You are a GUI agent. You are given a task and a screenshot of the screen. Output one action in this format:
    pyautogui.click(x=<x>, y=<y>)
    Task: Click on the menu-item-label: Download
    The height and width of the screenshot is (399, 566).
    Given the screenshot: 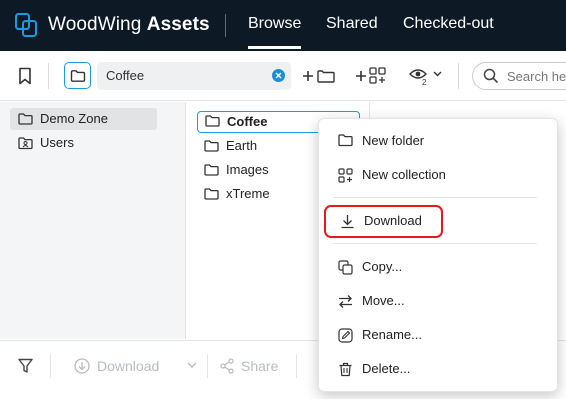 What is the action you would take?
    pyautogui.click(x=393, y=220)
    